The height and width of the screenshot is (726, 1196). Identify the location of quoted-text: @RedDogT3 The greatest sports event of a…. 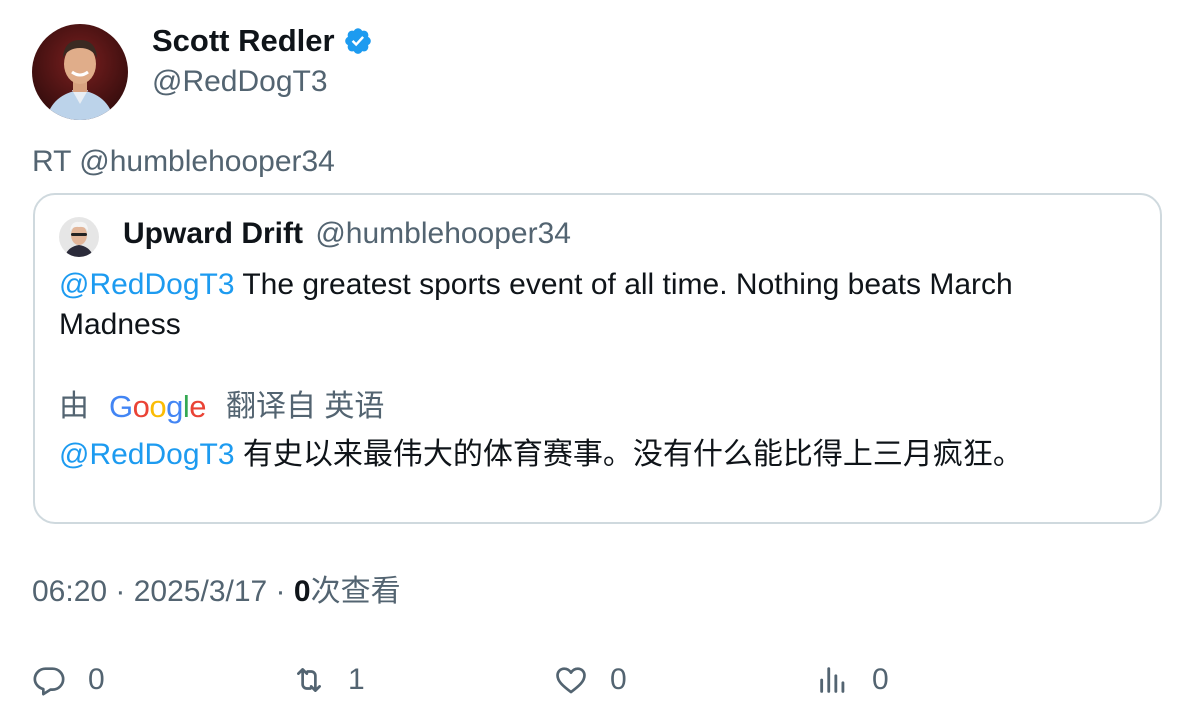
(599, 305).